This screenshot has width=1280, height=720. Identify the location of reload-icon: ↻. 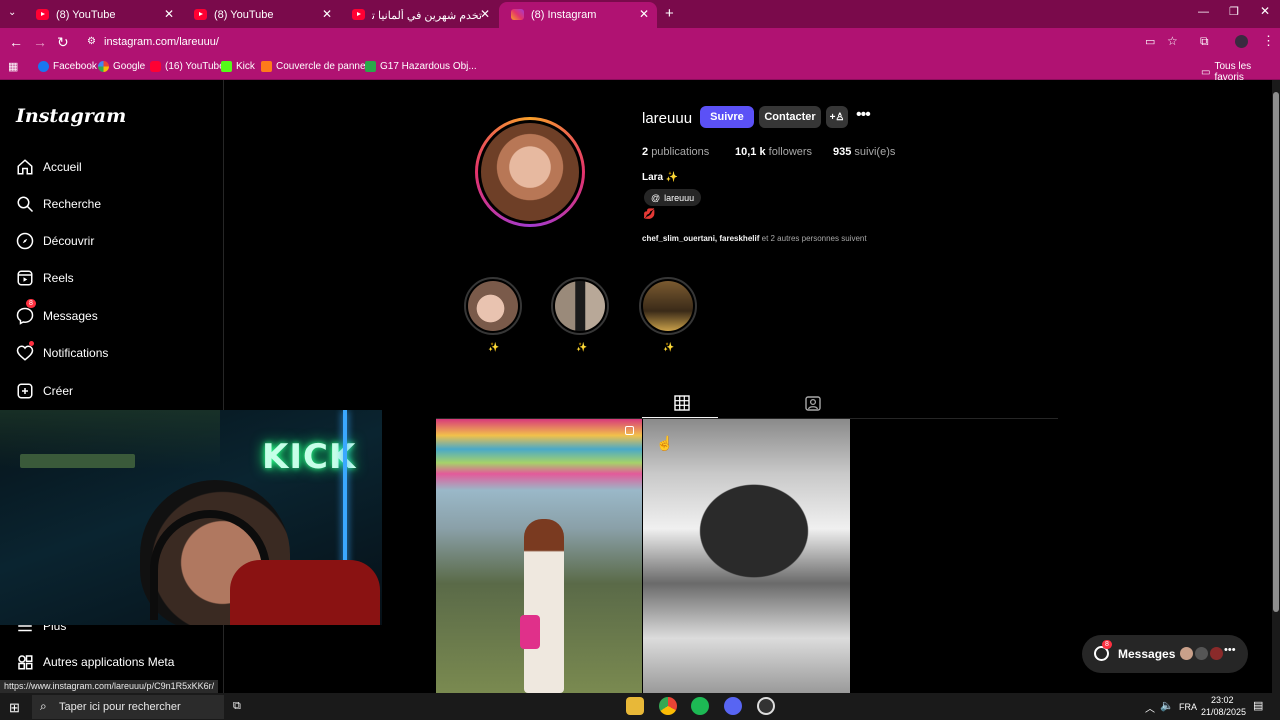
(63, 42).